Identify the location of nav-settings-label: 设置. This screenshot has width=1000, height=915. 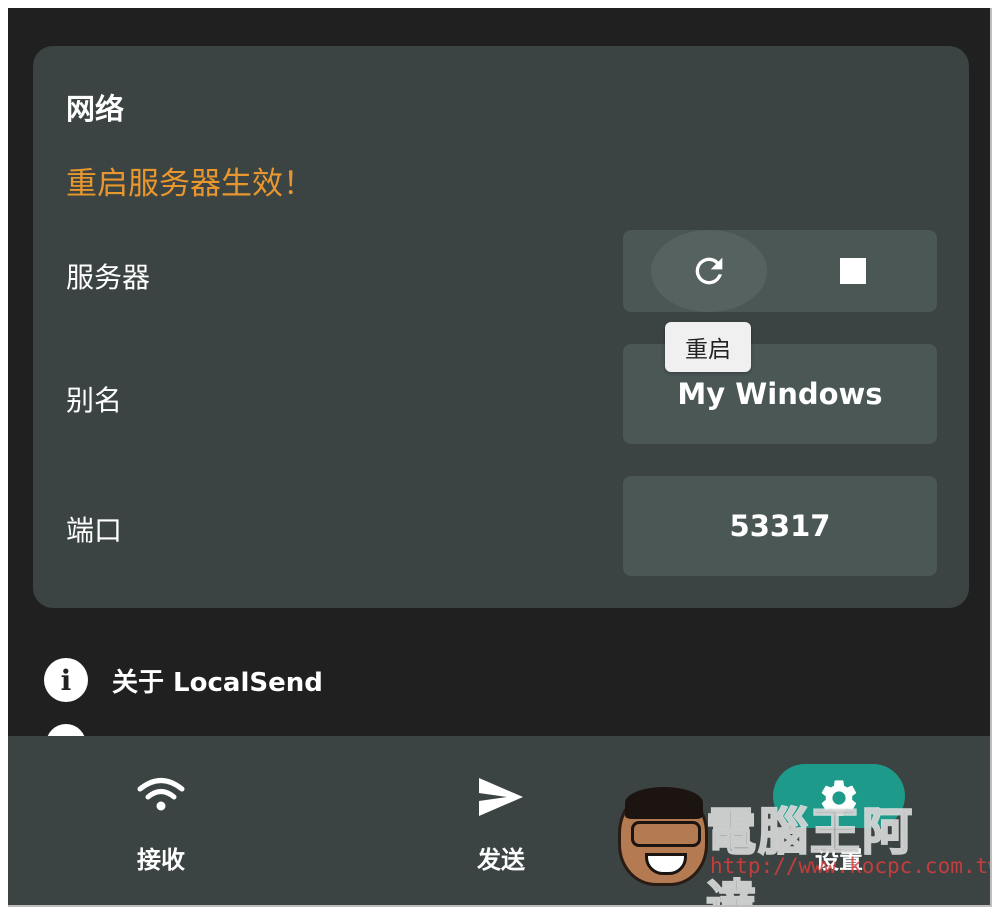
(839, 860).